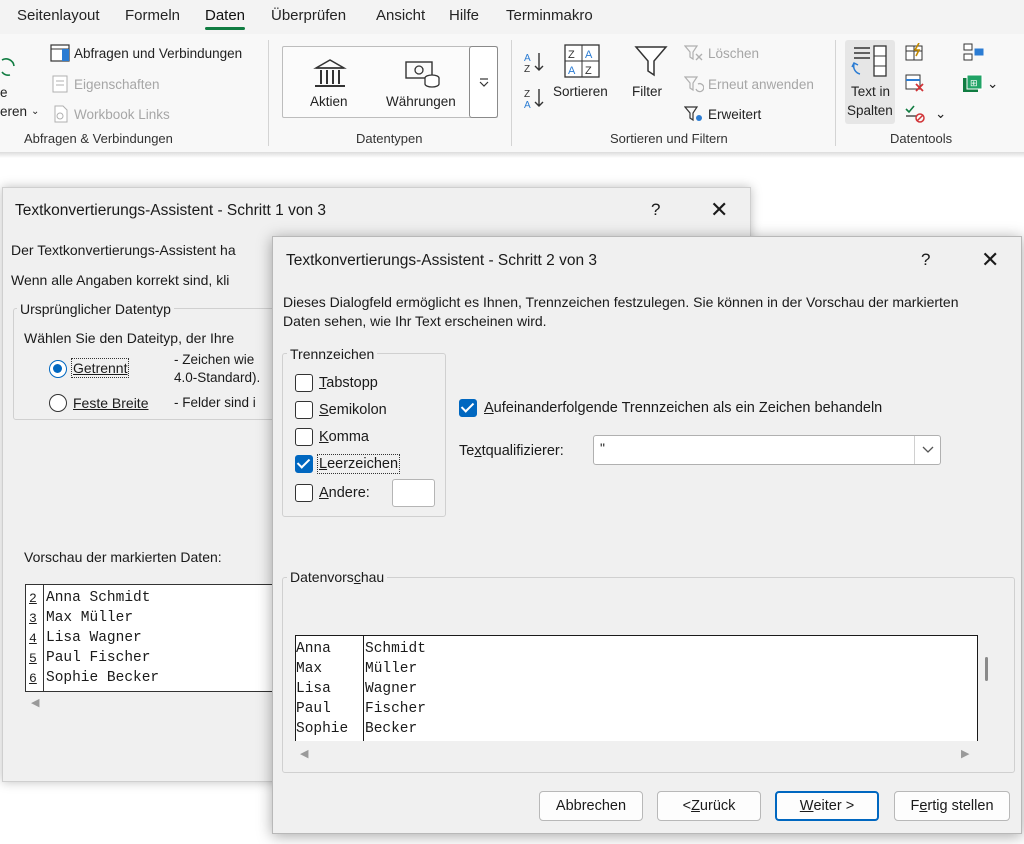 Image resolution: width=1024 pixels, height=844 pixels. Describe the element at coordinates (669, 138) in the screenshot. I see `group-label-sortieren: Sortieren und Filtern` at that location.